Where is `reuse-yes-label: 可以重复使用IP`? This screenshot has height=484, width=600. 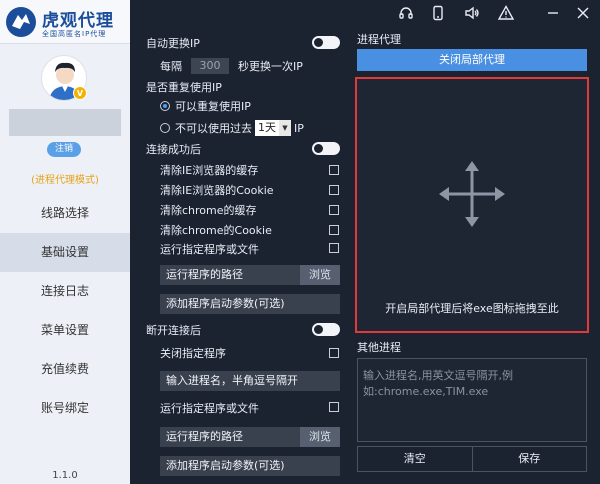 reuse-yes-label: 可以重复使用IP is located at coordinates (213, 106).